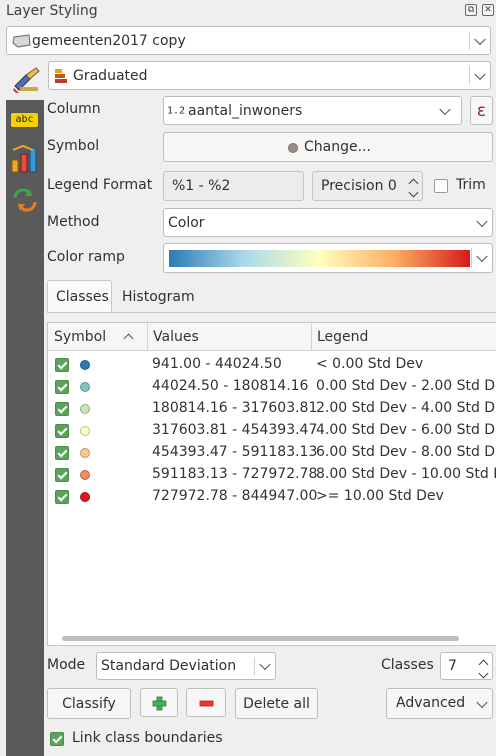  Describe the element at coordinates (380, 496) in the screenshot. I see `class-legend-cell: >= 10.00 Std Dev` at that location.